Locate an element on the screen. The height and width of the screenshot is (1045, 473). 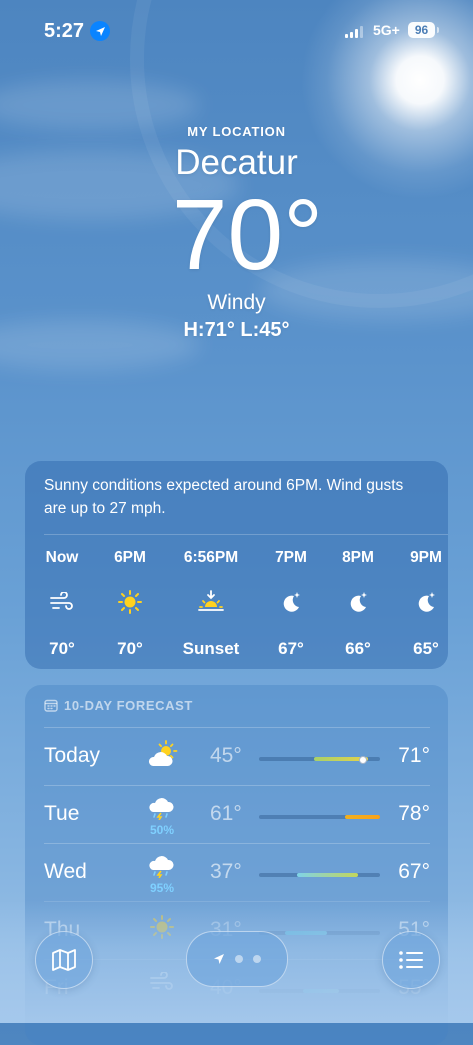
hour-item: 9PM 65° is located at coordinates (426, 604).